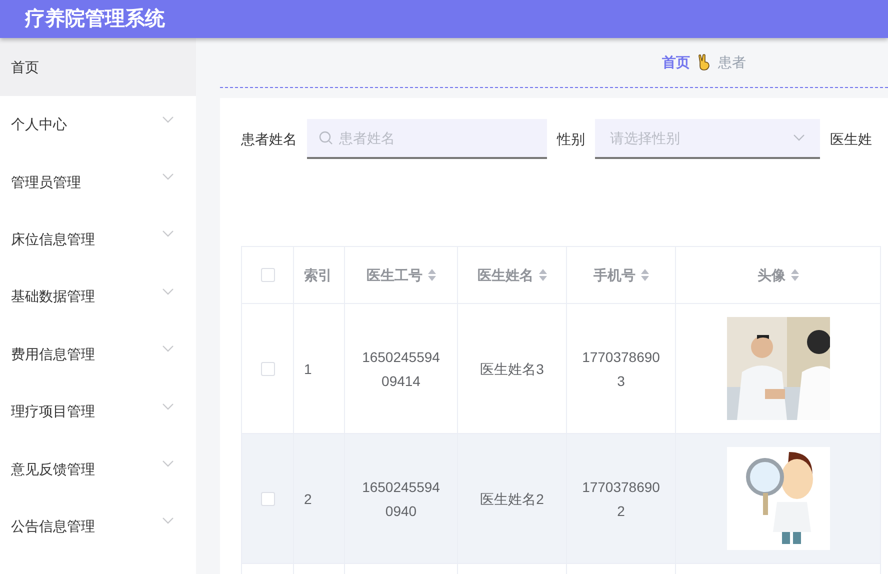 The height and width of the screenshot is (574, 888). Describe the element at coordinates (308, 369) in the screenshot. I see `table-cell-text: 1` at that location.